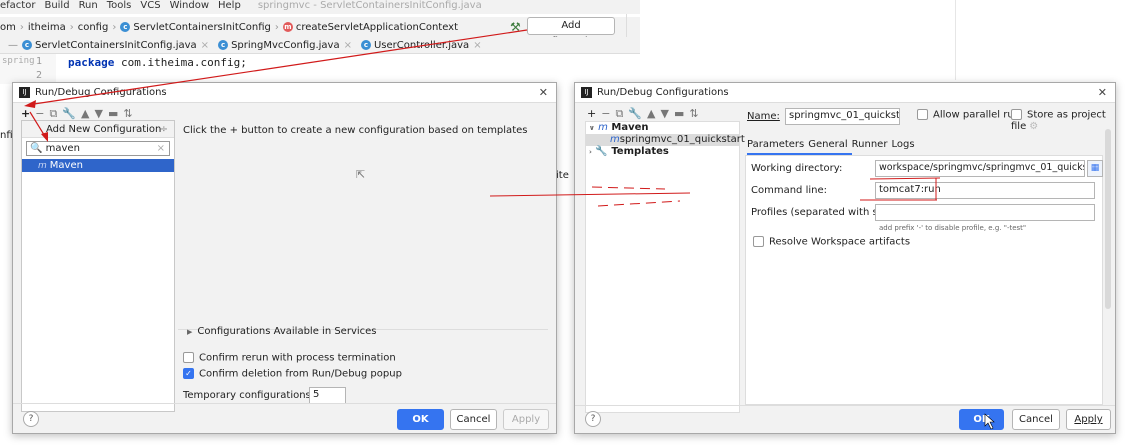 The image size is (1125, 447). Describe the element at coordinates (989, 421) in the screenshot. I see `mouse-cursor-icon` at that location.